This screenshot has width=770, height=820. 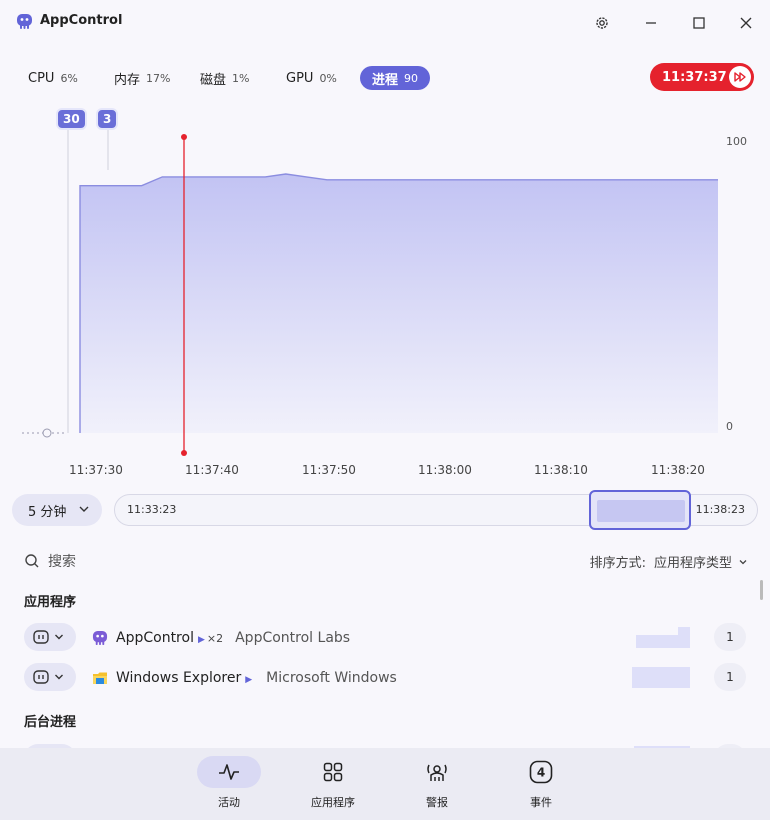 What do you see at coordinates (617, 563) in the screenshot?
I see `sort-label: 排序方式:` at bounding box center [617, 563].